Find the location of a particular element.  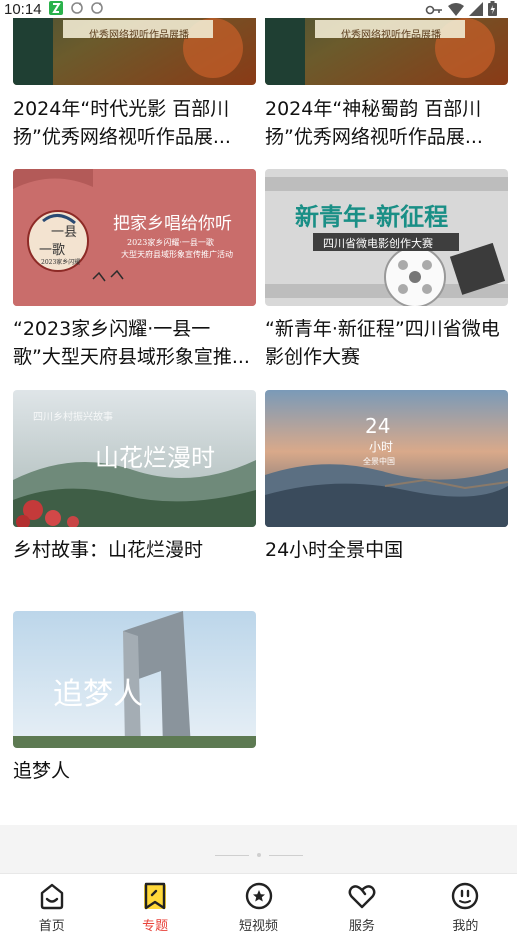

nav-item-service: 服务 is located at coordinates (361, 904).